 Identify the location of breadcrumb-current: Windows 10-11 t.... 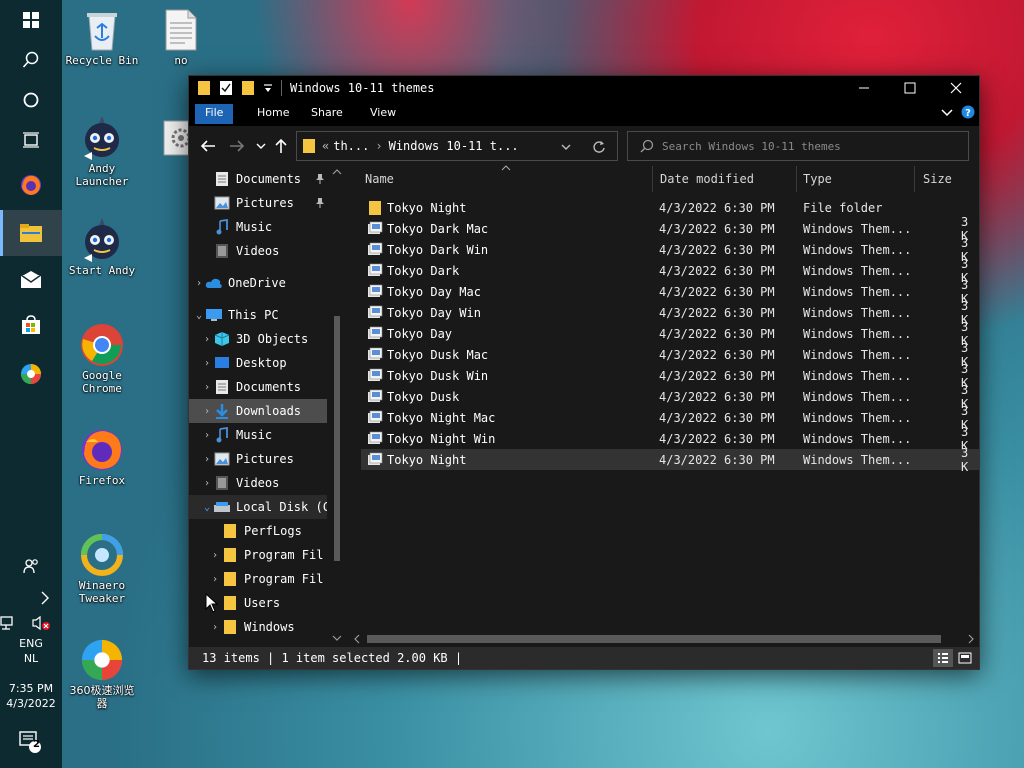
(454, 146).